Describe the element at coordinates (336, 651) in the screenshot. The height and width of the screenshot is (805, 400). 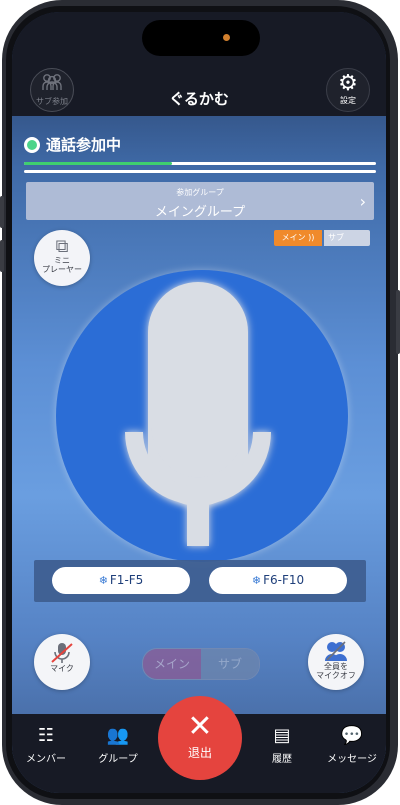
I see `group-mic-off-icon` at that location.